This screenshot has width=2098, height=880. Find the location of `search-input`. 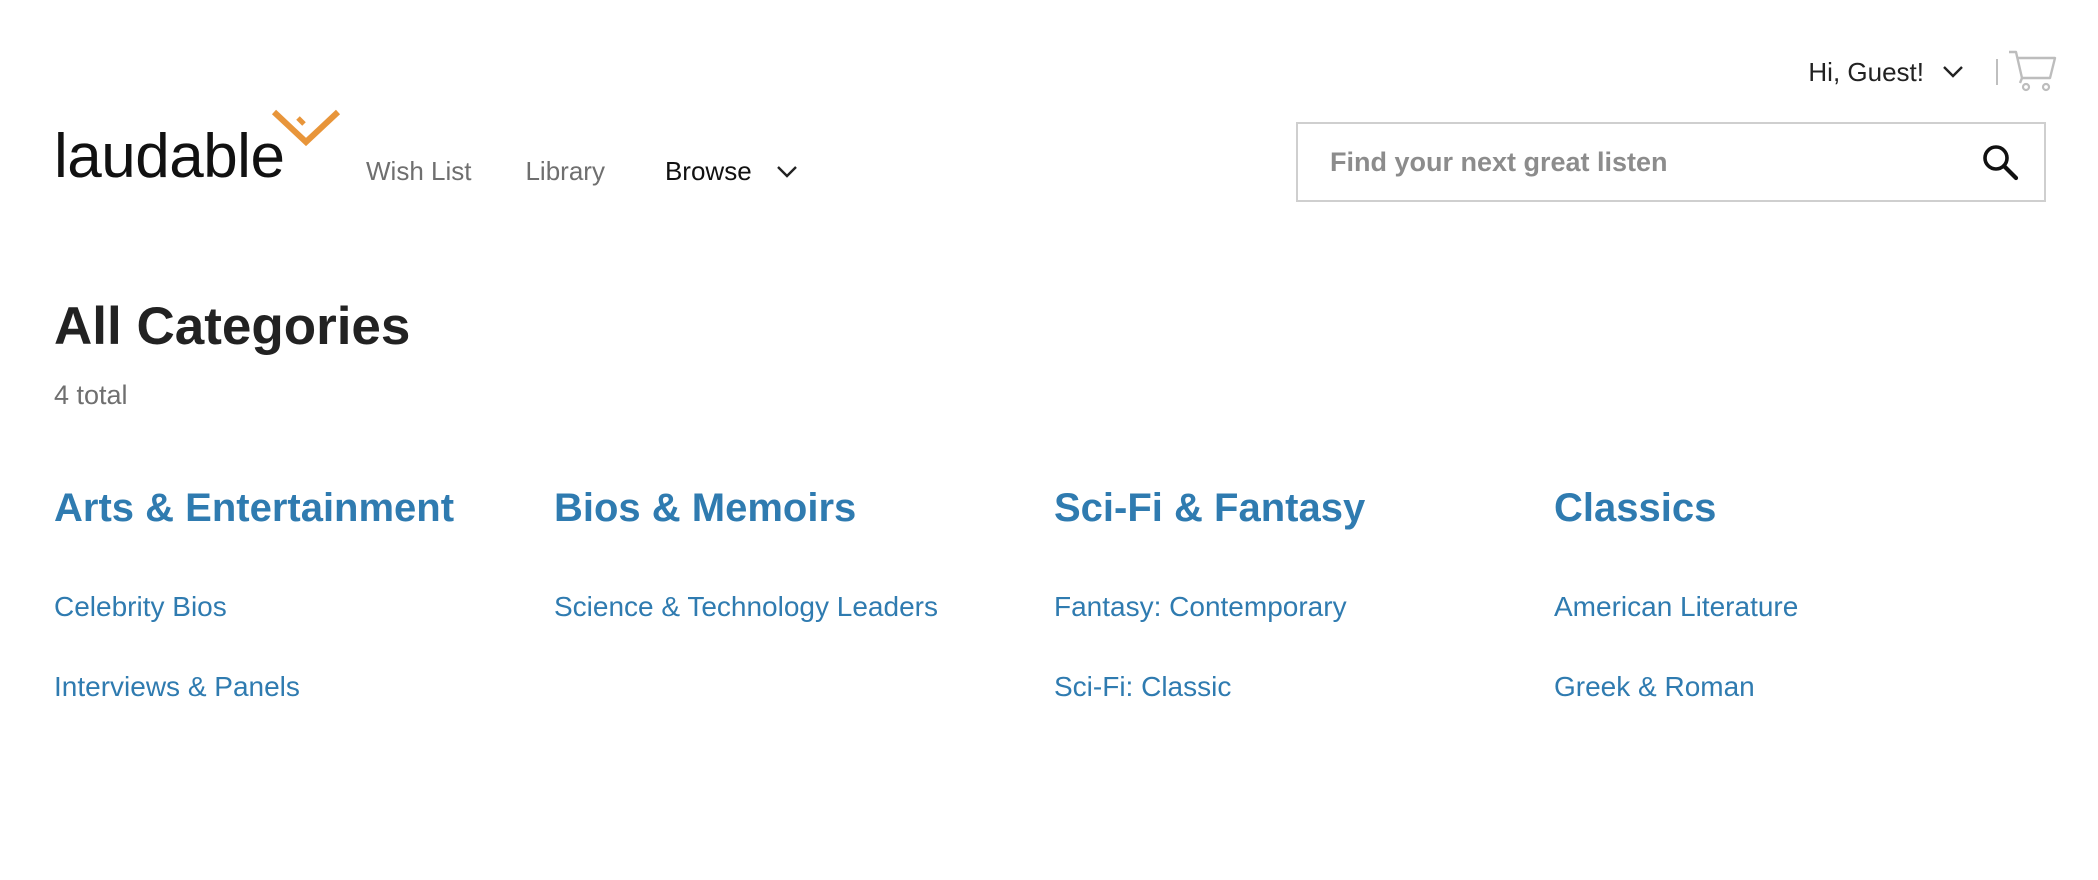

search-input is located at coordinates (1634, 162).